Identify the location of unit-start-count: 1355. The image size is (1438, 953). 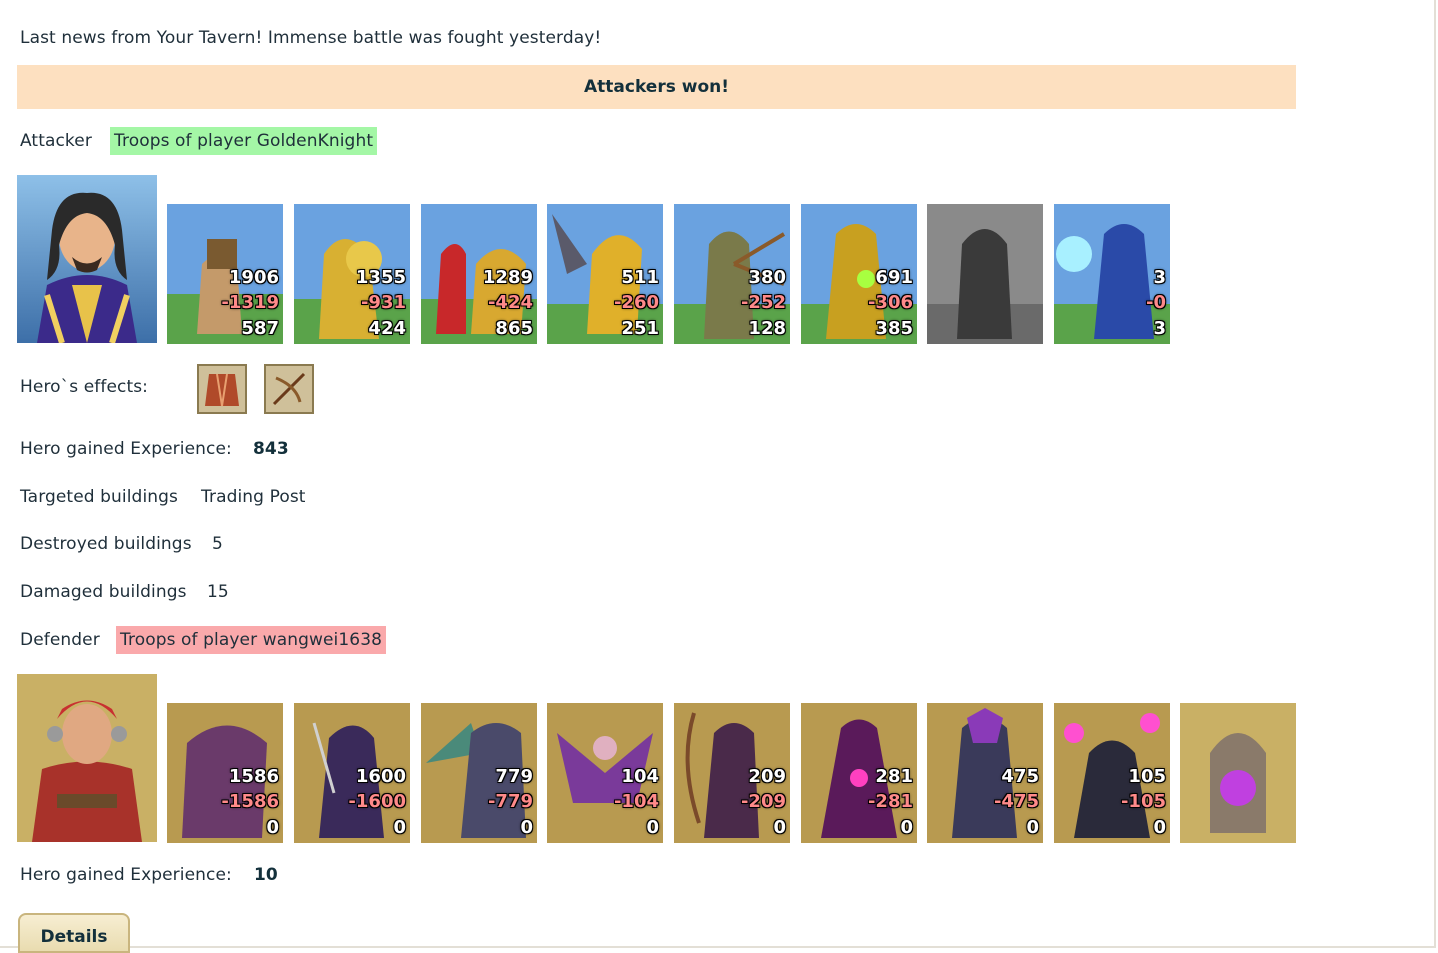
(380, 277).